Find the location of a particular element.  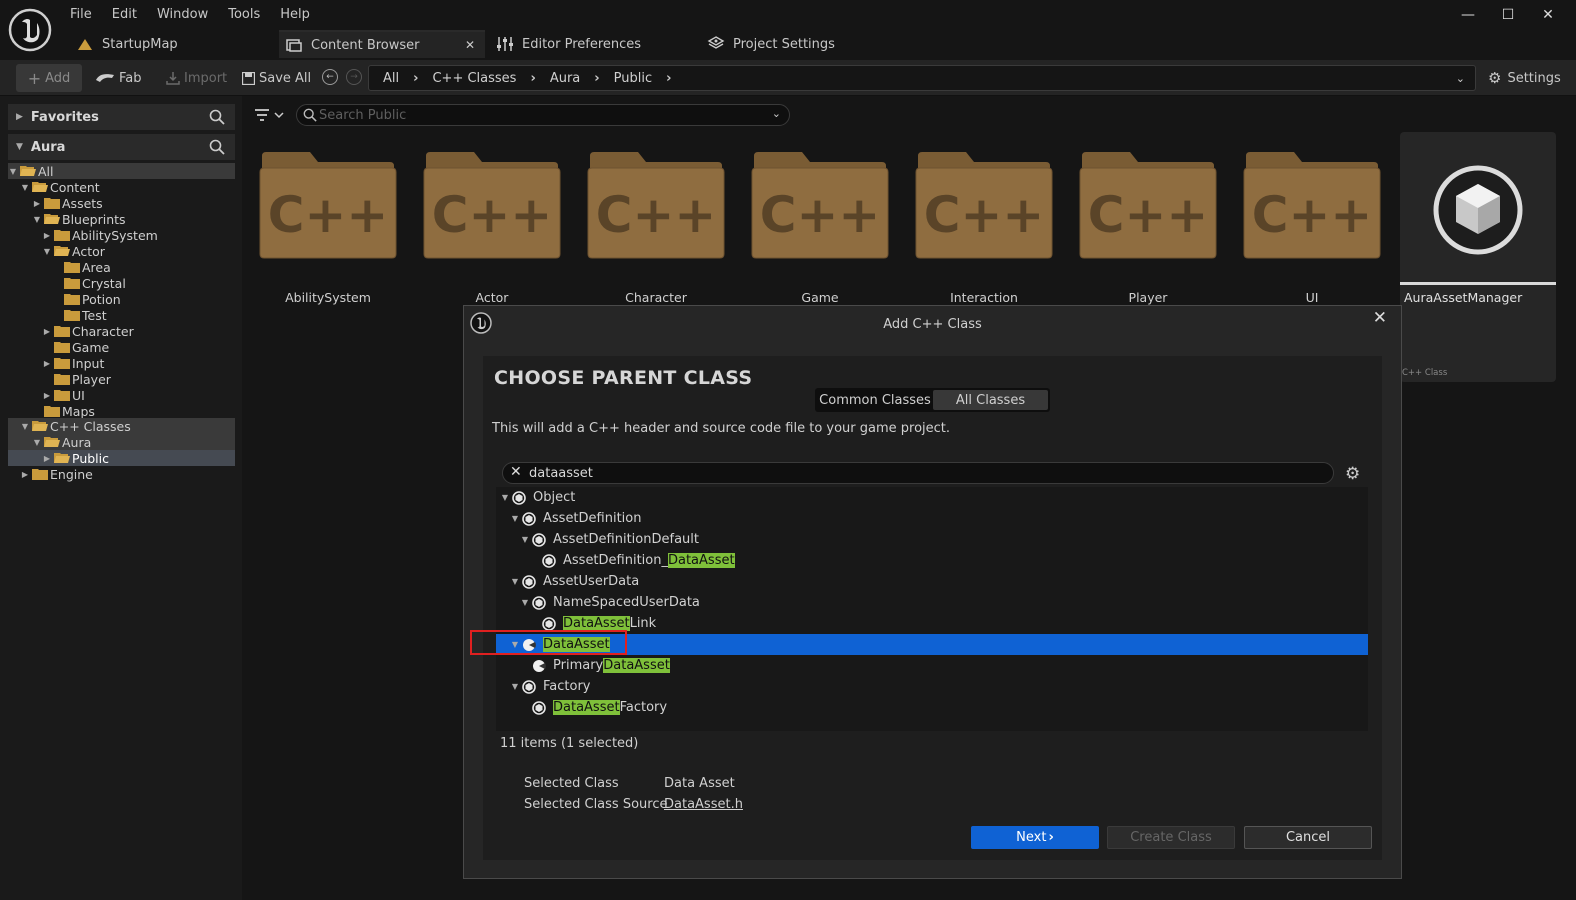

class-tree-row: PrimaryDataAsset is located at coordinates (932, 665).